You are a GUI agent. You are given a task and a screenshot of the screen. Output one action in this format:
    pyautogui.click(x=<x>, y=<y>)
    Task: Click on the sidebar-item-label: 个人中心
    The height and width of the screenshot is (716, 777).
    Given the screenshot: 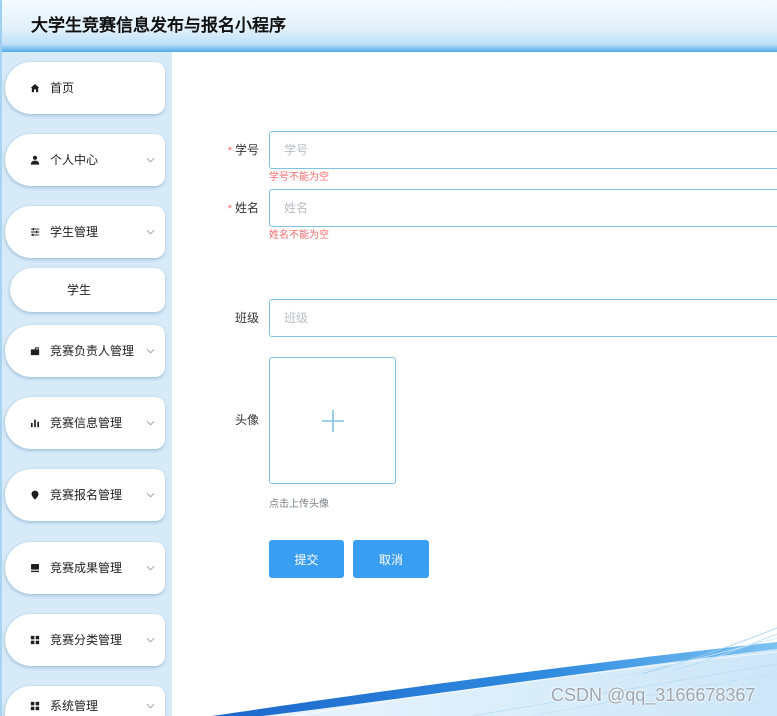 What is the action you would take?
    pyautogui.click(x=74, y=160)
    